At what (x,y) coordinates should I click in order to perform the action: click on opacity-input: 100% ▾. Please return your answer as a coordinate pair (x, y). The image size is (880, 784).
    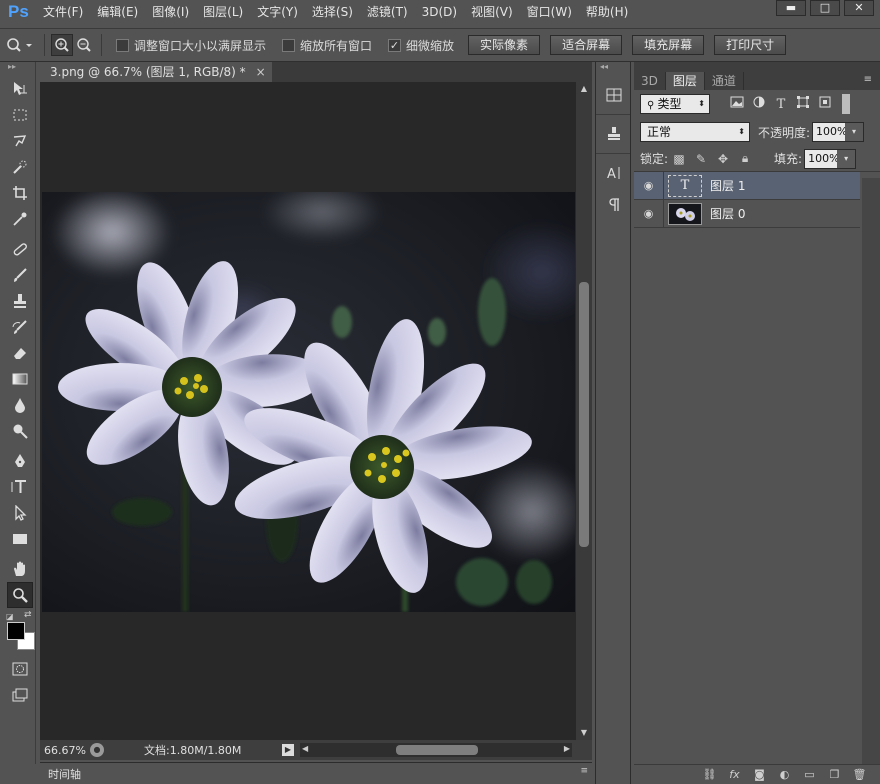
    Looking at the image, I should click on (838, 132).